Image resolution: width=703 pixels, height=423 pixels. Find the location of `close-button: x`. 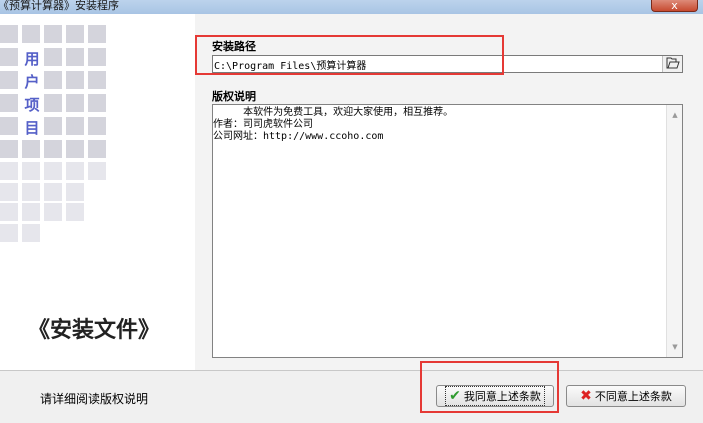

close-button: x is located at coordinates (674, 6).